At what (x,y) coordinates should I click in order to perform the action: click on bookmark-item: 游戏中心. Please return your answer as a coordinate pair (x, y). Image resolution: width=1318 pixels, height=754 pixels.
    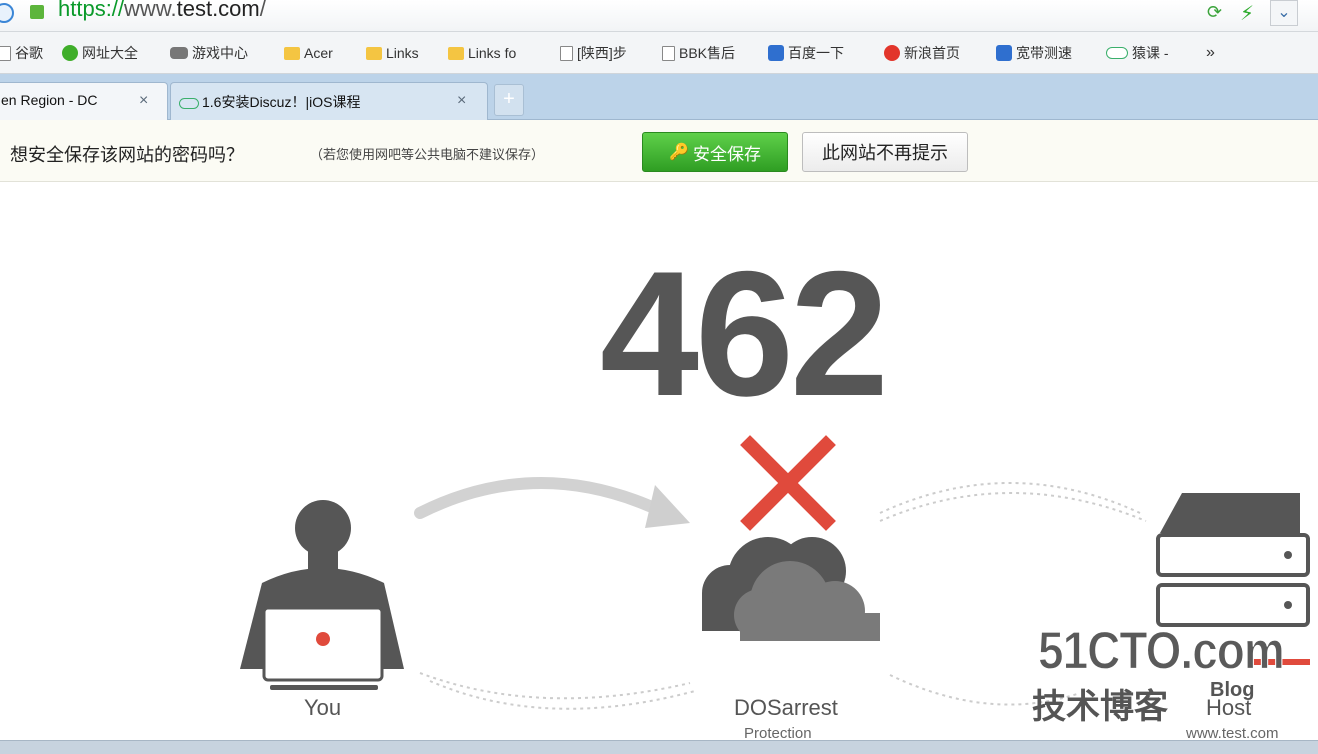
    Looking at the image, I should click on (209, 53).